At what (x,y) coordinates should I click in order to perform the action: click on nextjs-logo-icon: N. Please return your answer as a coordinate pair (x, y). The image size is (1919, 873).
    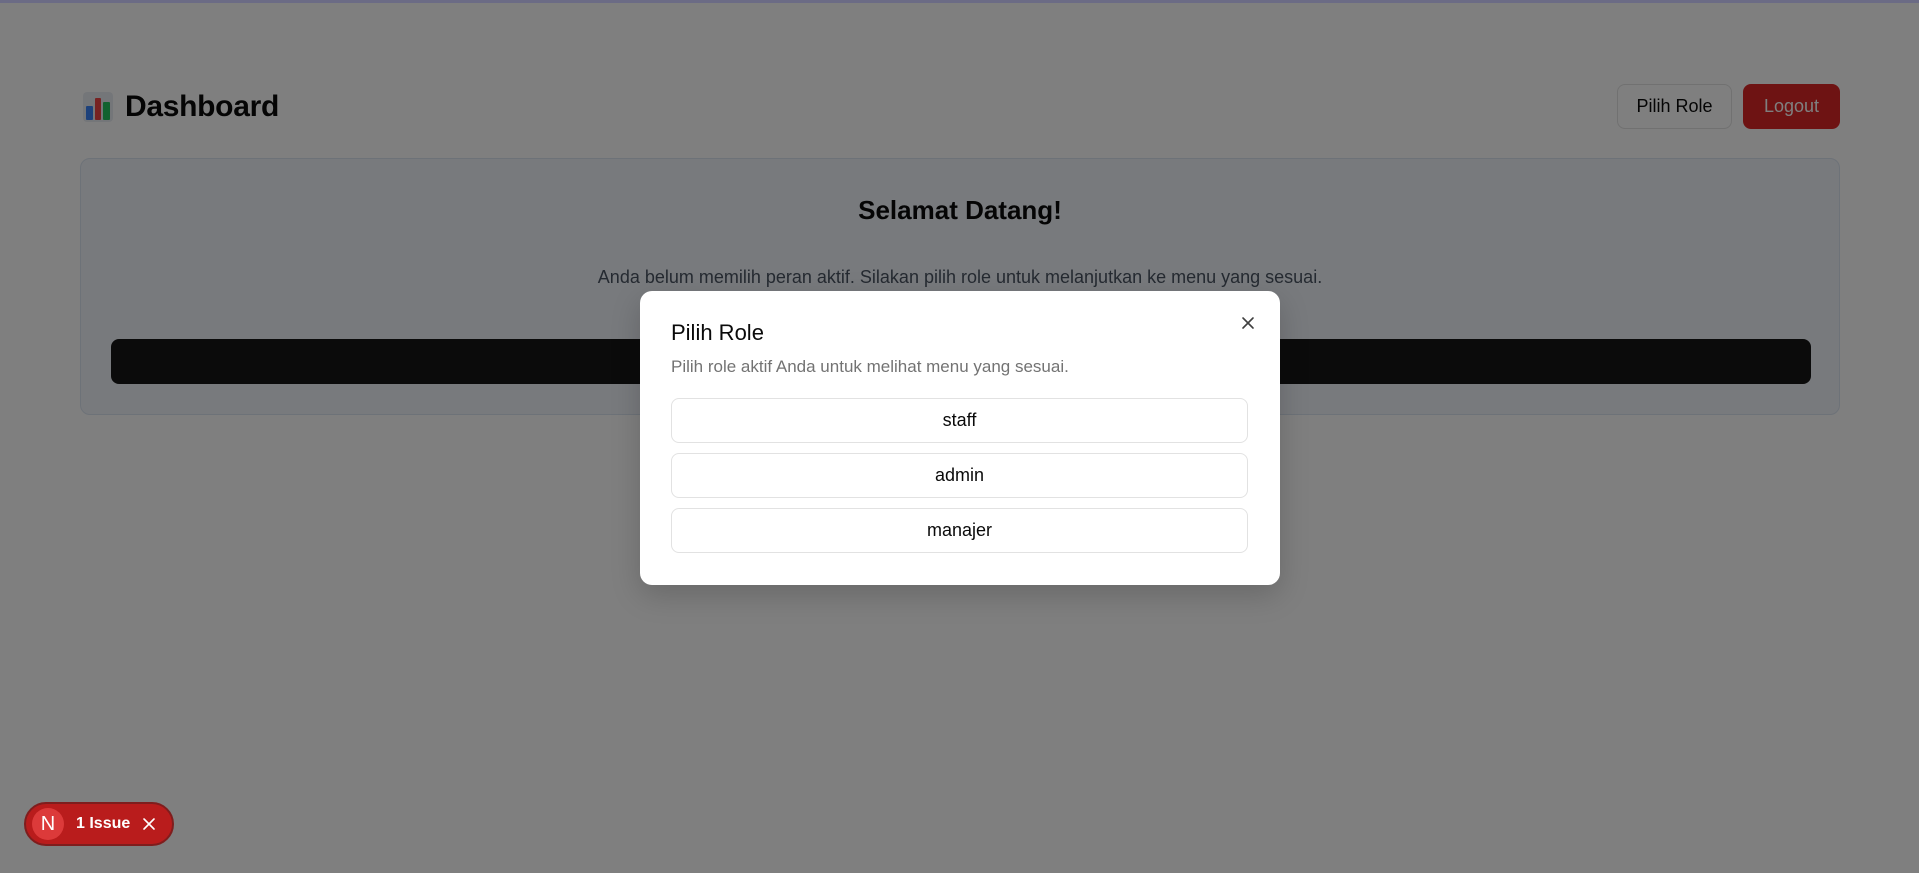
    Looking at the image, I should click on (48, 824).